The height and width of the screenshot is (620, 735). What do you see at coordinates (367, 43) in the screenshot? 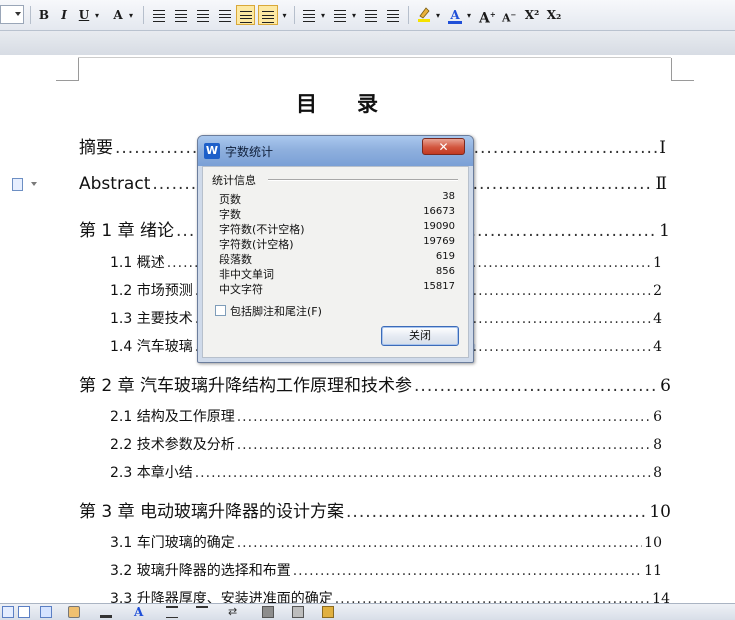
I see `ruler-area` at bounding box center [367, 43].